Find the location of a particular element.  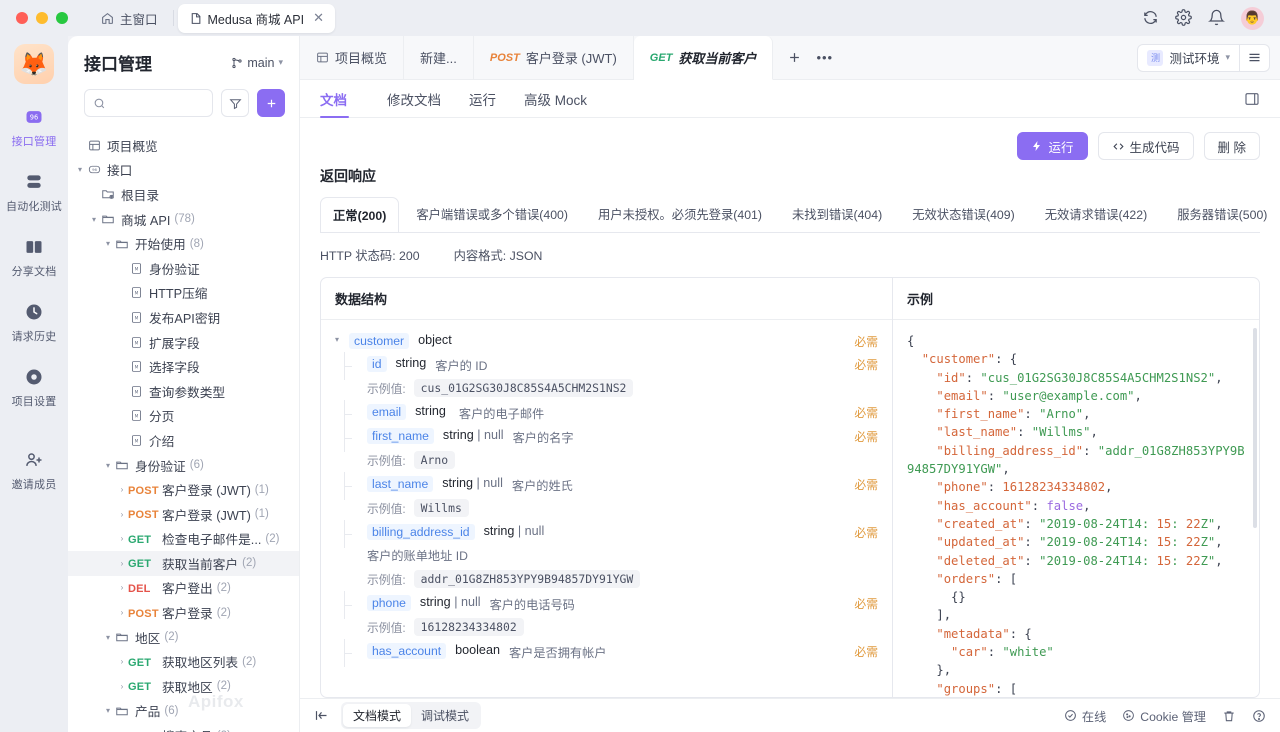

response-status-tab: 服务器错误(500) is located at coordinates (1222, 214).